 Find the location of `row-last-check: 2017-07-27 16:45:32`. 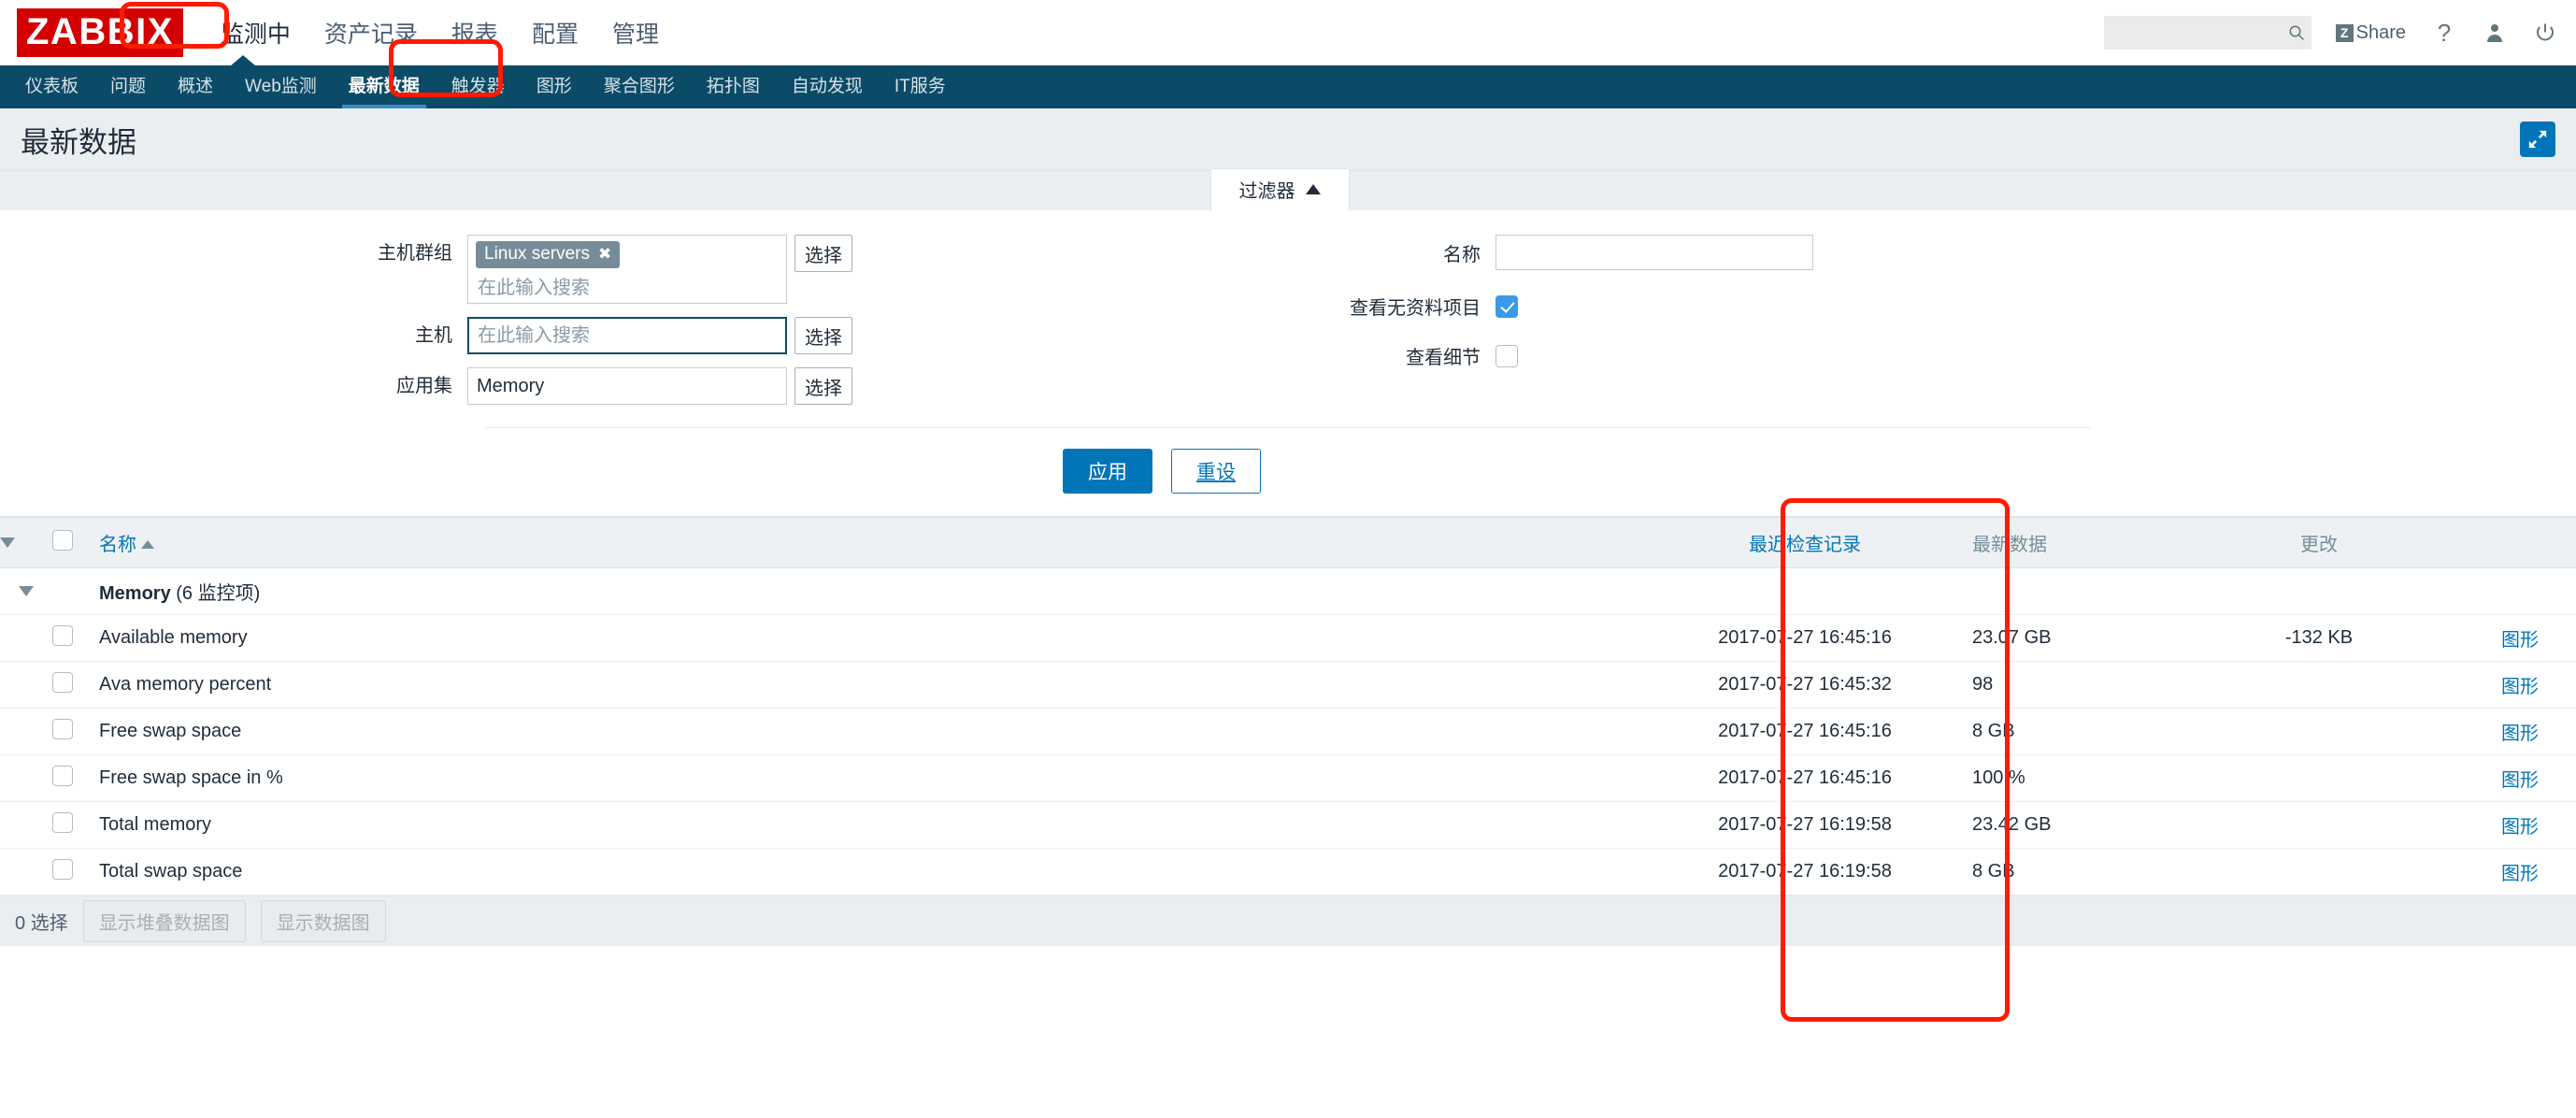

row-last-check: 2017-07-27 16:45:32 is located at coordinates (1805, 685).